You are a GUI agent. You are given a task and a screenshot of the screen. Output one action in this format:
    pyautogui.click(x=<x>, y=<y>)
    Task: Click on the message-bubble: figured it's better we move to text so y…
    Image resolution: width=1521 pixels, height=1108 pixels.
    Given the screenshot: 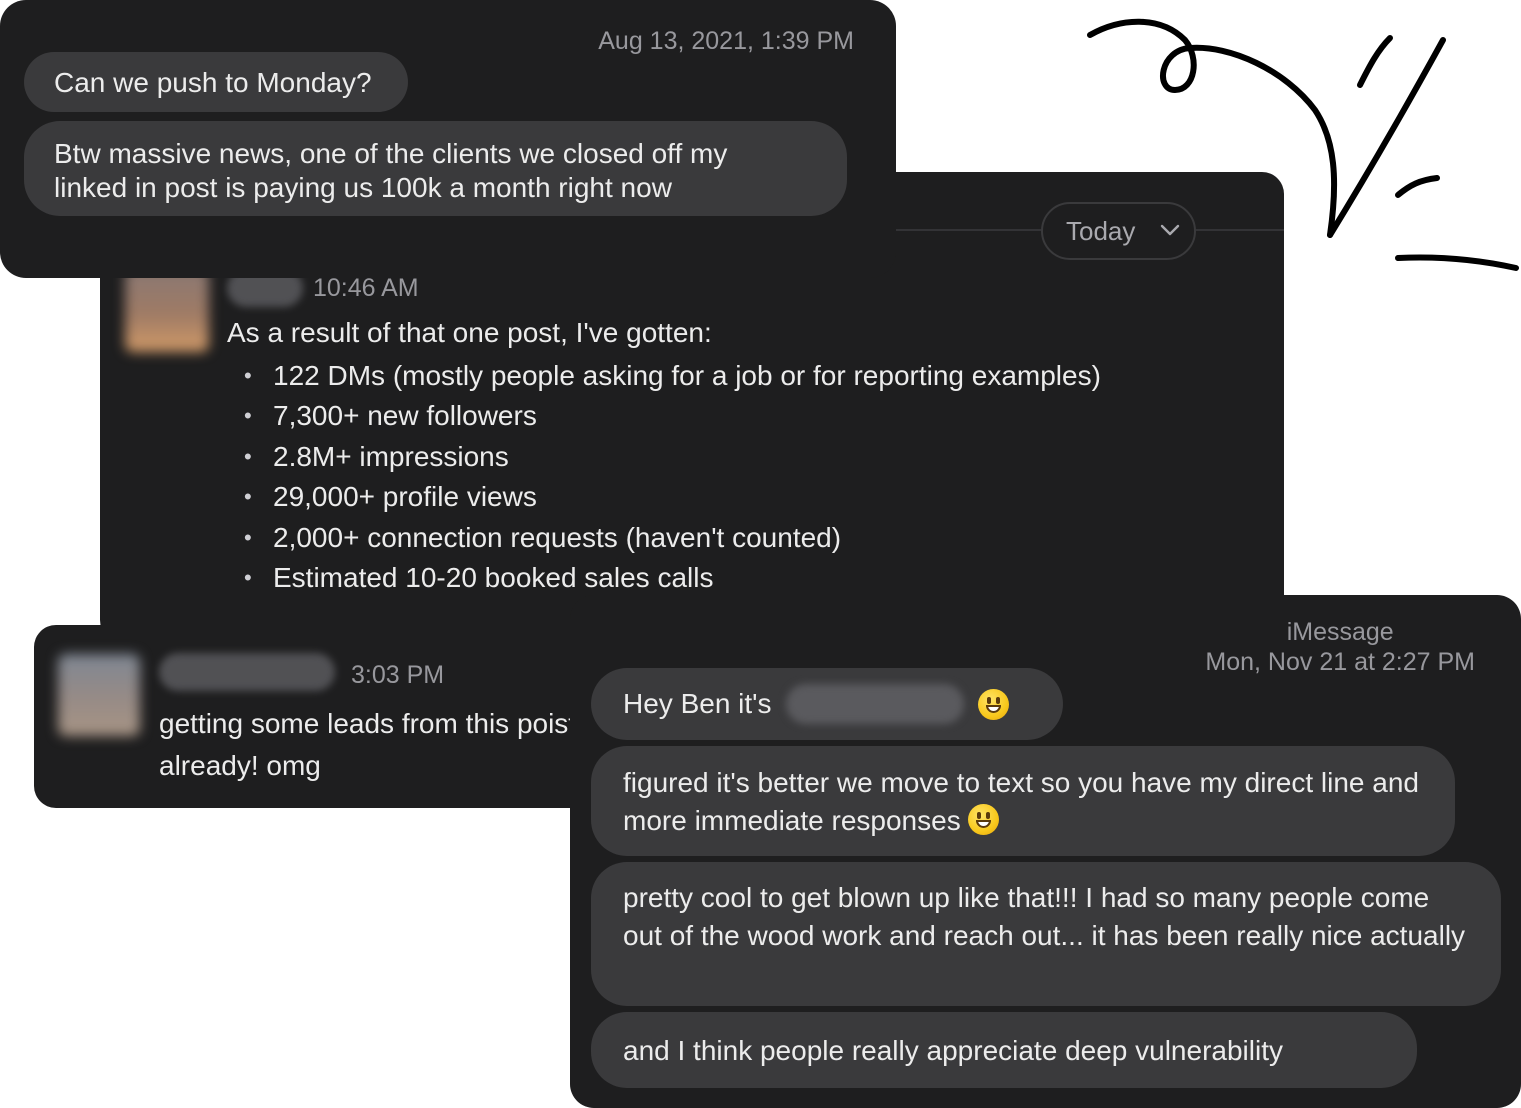 What is the action you would take?
    pyautogui.click(x=1023, y=801)
    